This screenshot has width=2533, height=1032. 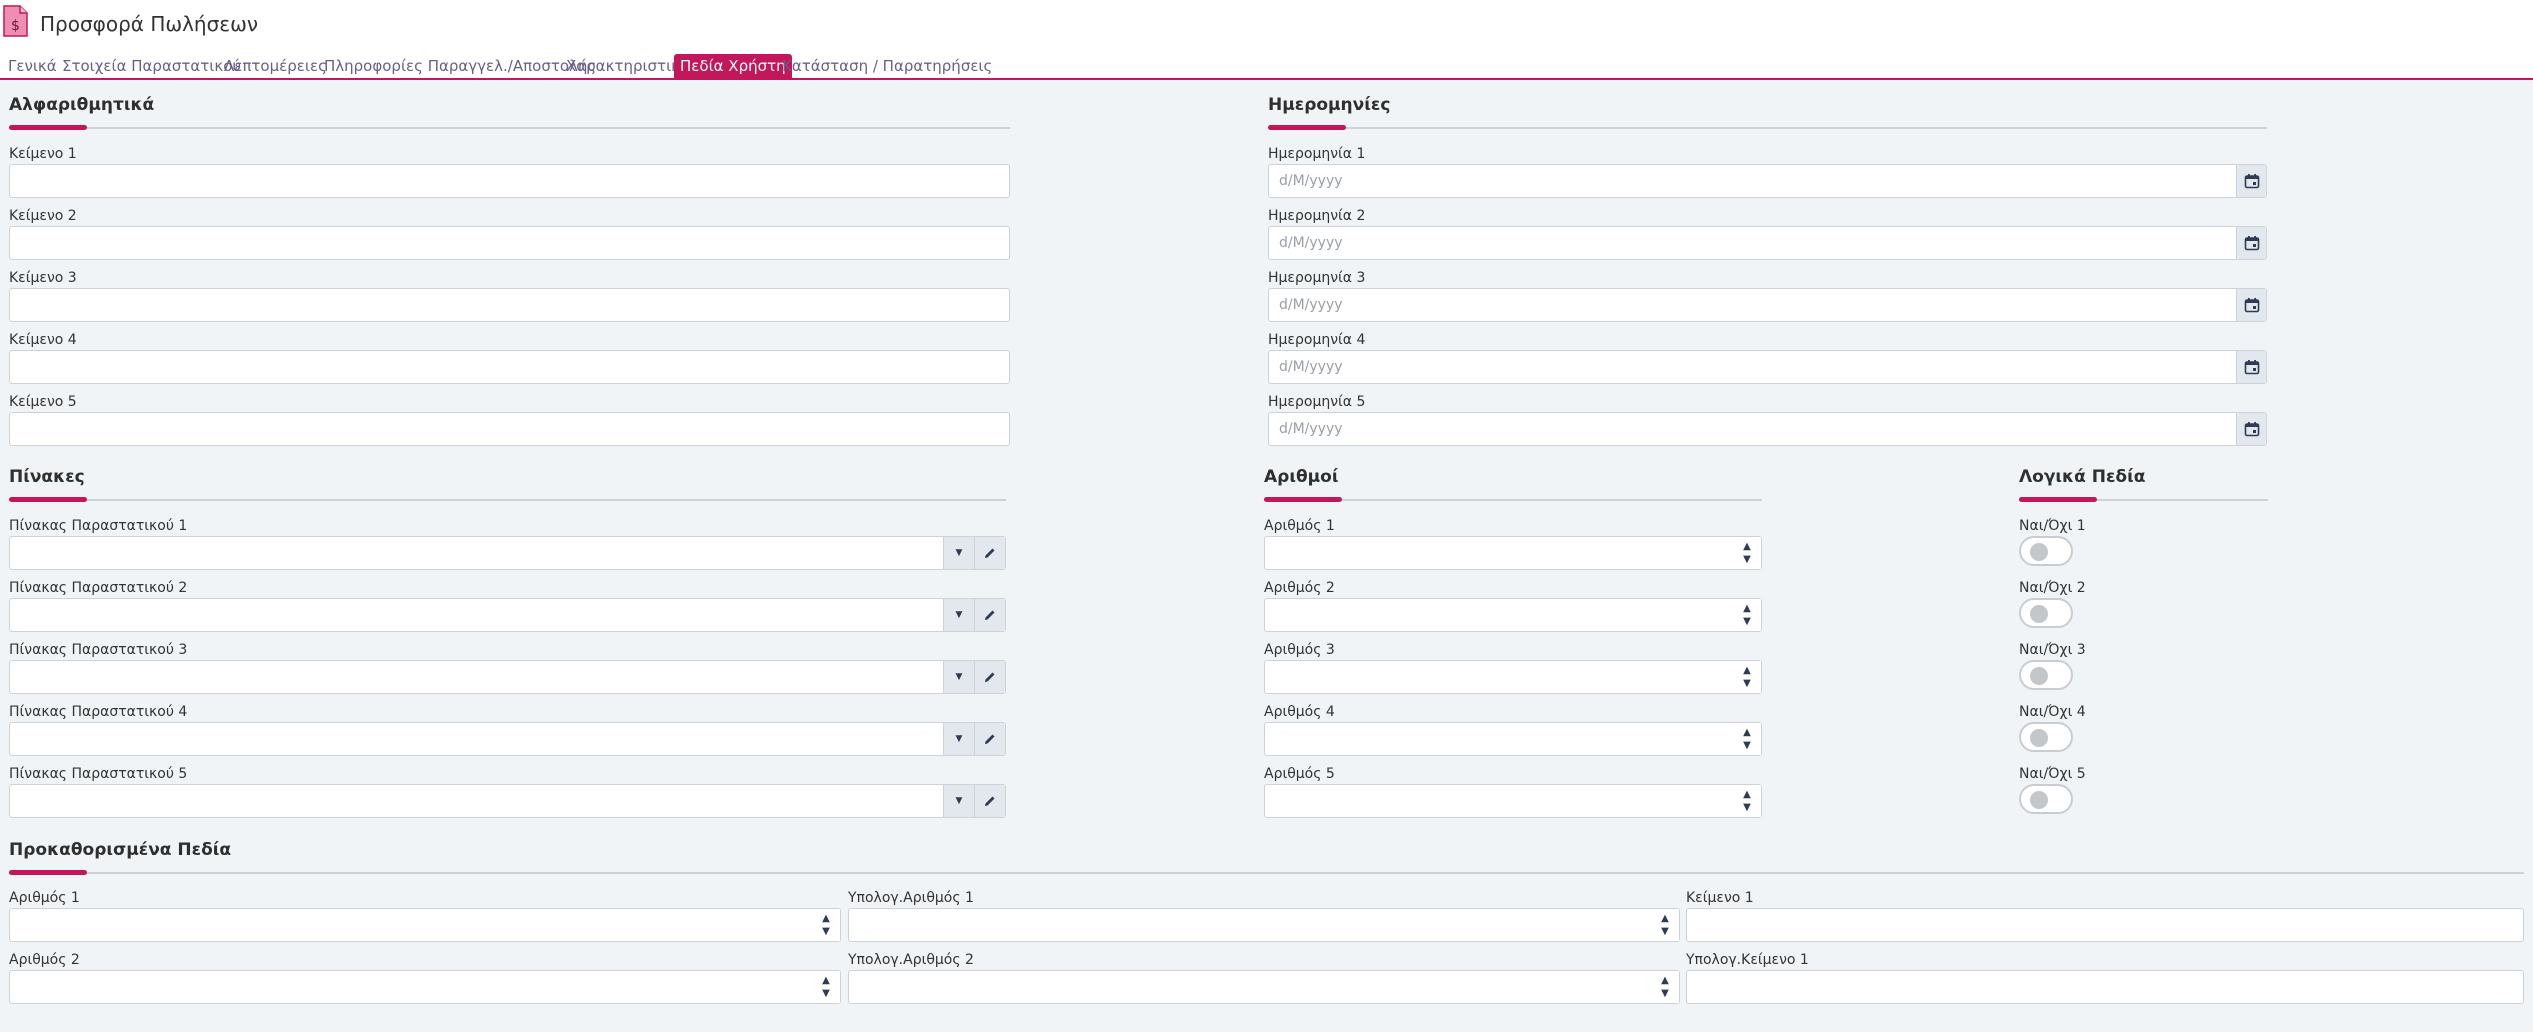 I want to click on field-label: Ναι/Όχι 4, so click(x=2052, y=712).